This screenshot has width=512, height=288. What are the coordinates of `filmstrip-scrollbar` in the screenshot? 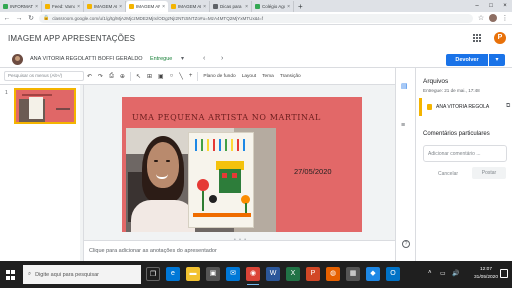 It's located at (81, 173).